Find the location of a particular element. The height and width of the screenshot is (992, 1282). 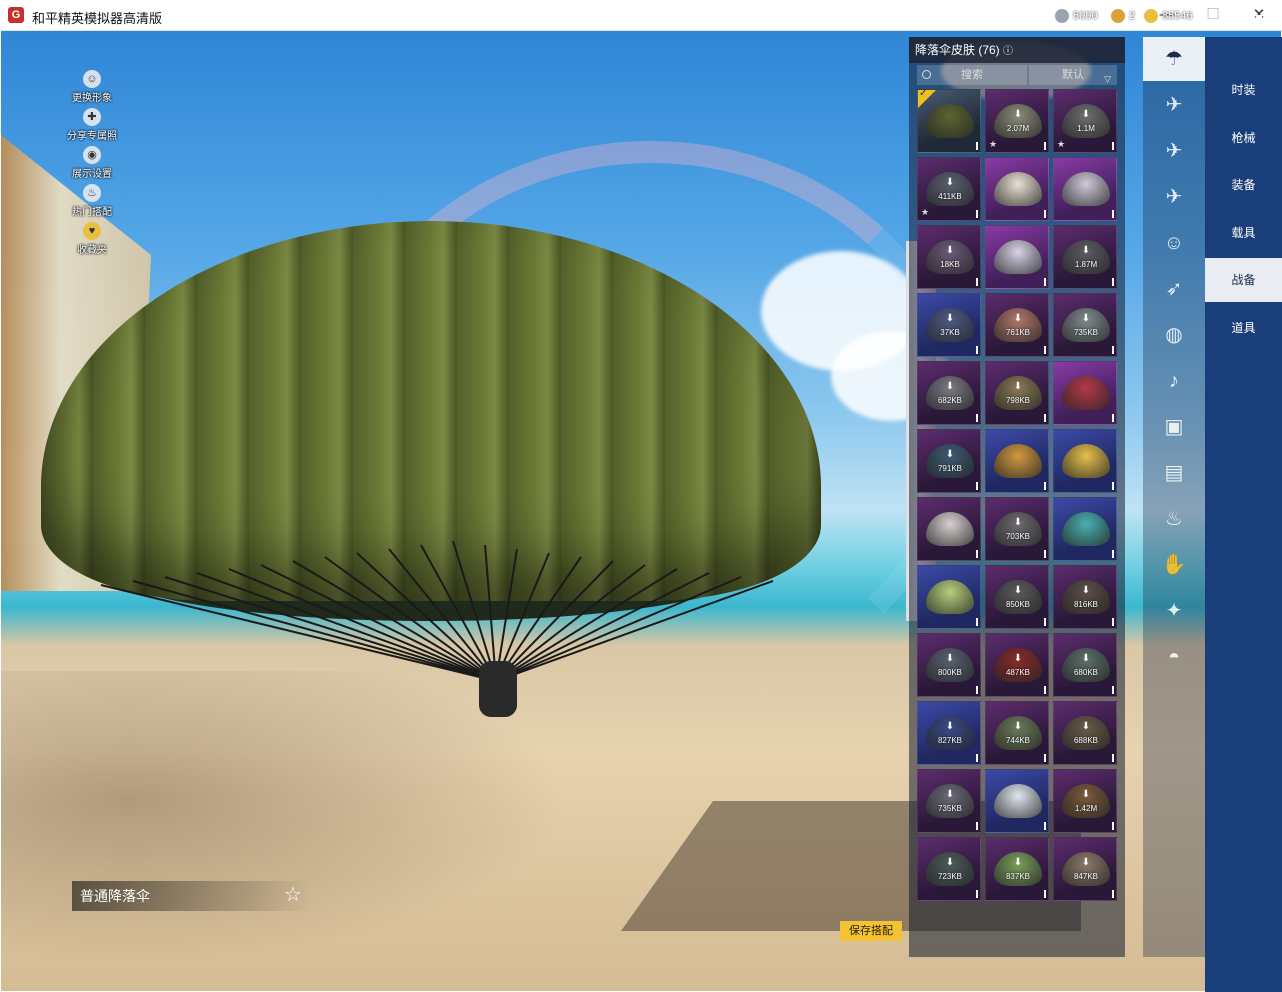

tab-3: 载具 is located at coordinates (1243, 233).